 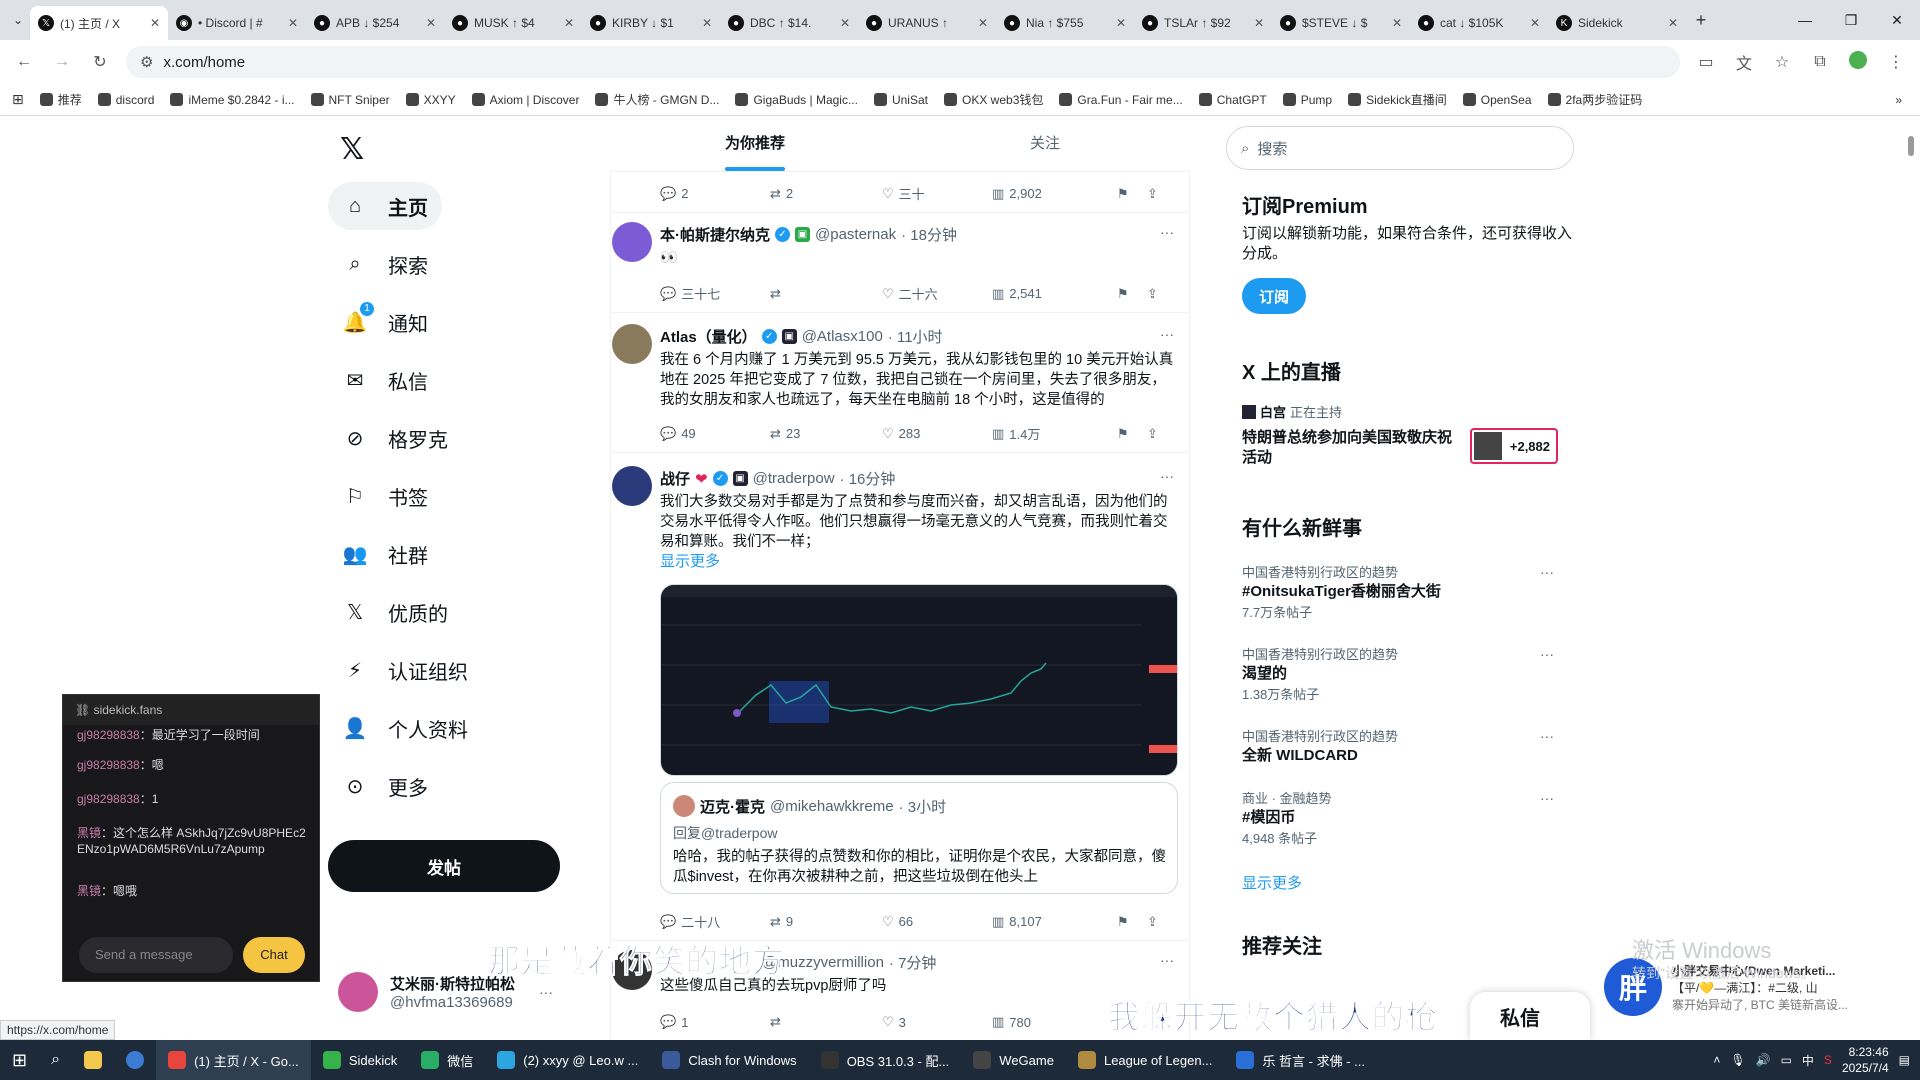 I want to click on search-icon: ⌕, so click(x=55, y=1060).